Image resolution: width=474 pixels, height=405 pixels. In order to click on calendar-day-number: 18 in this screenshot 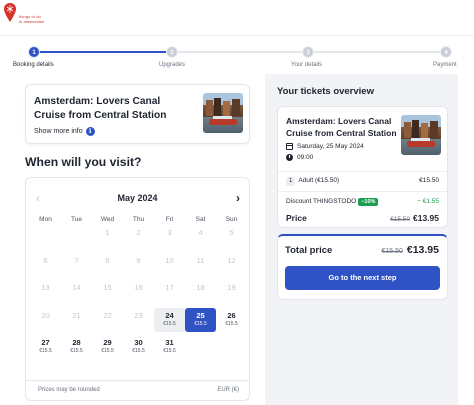, I will do `click(200, 287)`.